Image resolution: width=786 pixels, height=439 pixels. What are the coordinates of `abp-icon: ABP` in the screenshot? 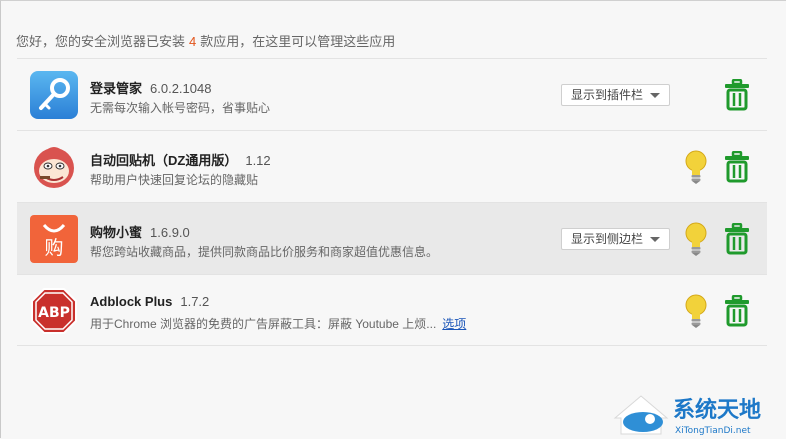 It's located at (54, 311).